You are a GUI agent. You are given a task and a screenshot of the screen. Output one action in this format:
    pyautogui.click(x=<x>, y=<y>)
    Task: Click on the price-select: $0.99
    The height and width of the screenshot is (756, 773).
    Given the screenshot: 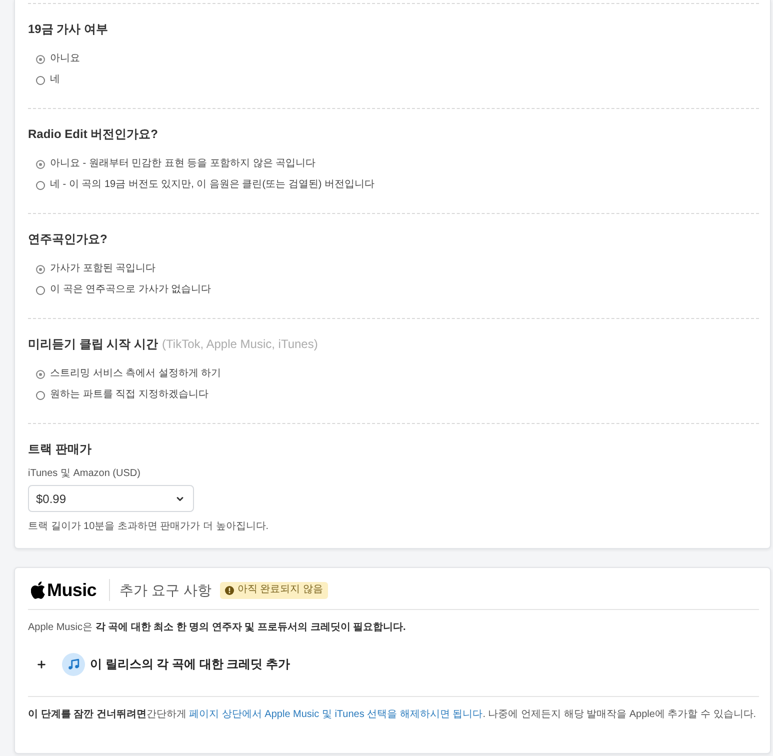 What is the action you would take?
    pyautogui.click(x=111, y=498)
    